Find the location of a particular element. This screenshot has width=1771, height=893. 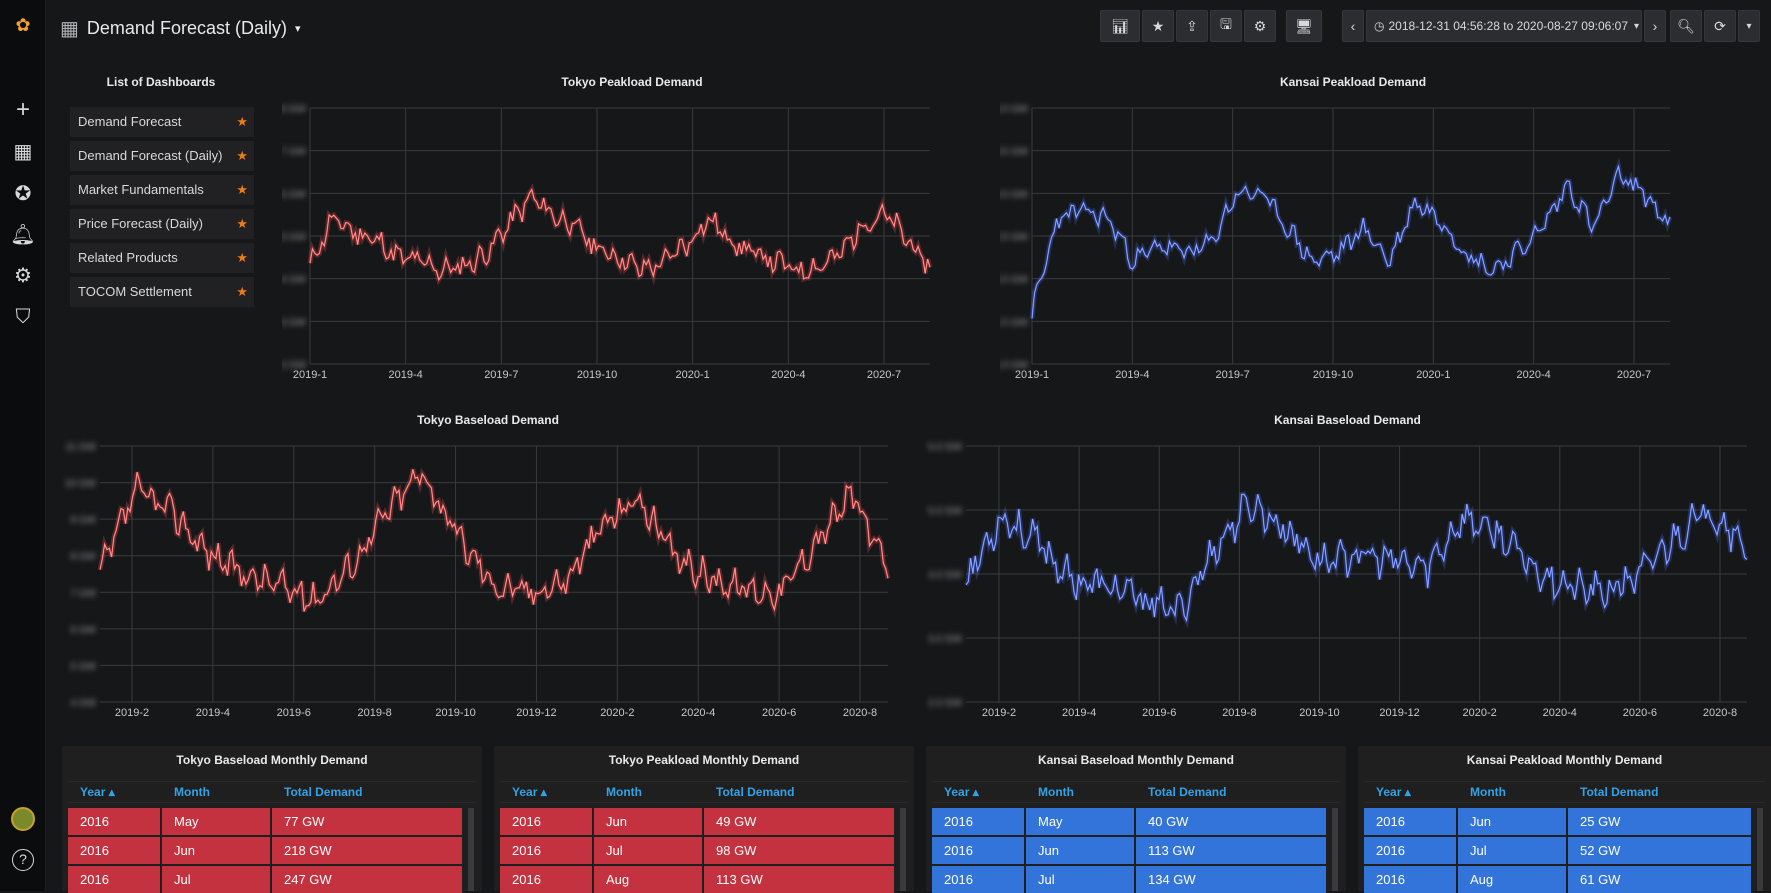

dashboard-link-label: Related Products is located at coordinates (128, 257).